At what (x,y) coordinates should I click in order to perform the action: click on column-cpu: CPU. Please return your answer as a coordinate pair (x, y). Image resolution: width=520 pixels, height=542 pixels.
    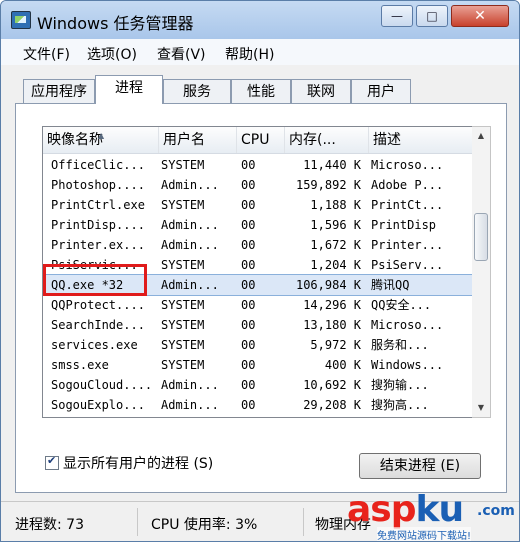
    Looking at the image, I should click on (261, 140).